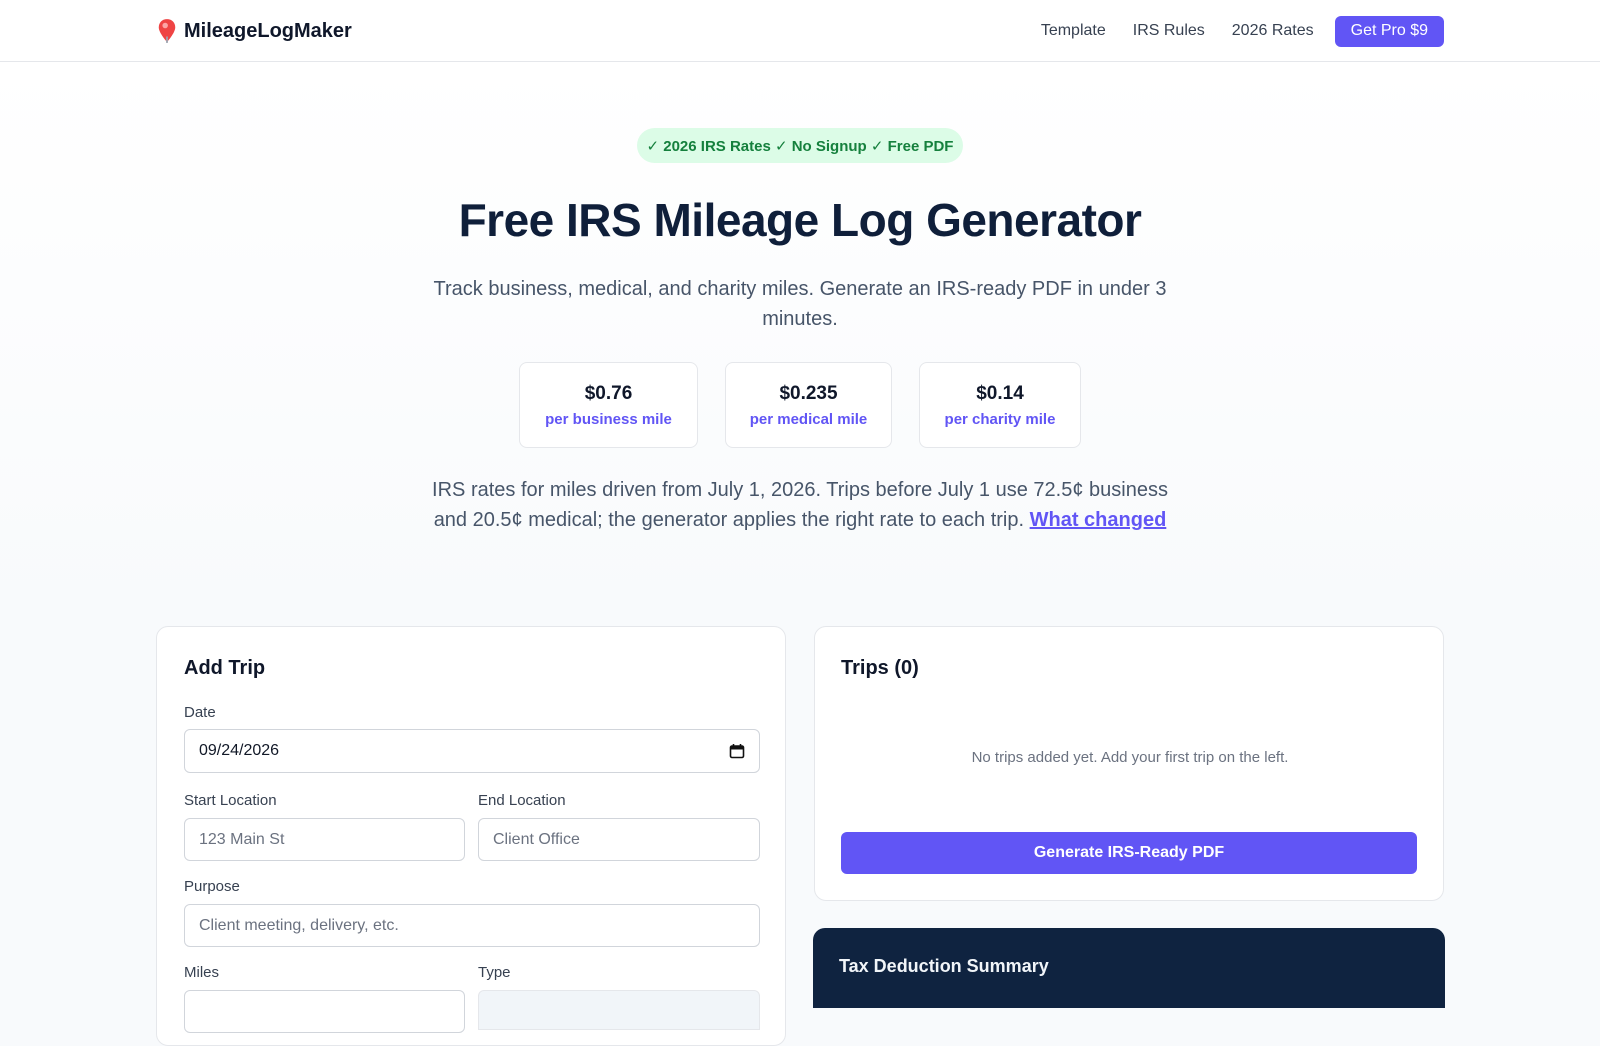  I want to click on map-pin-icon, so click(167, 31).